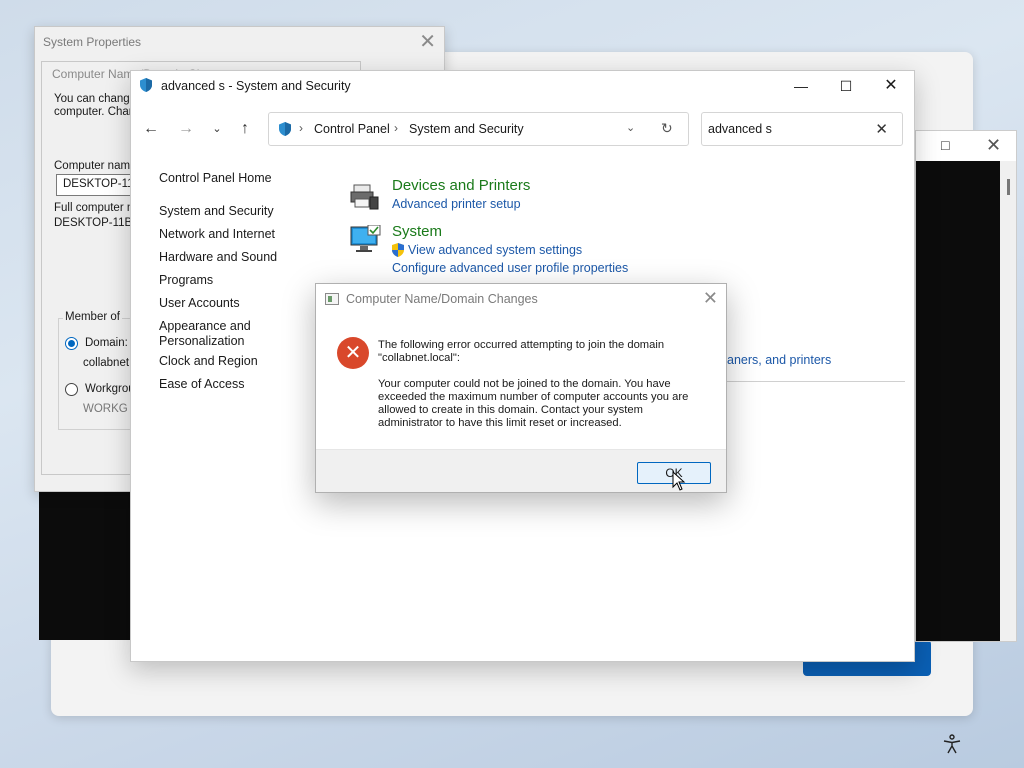 The height and width of the screenshot is (768, 1024). Describe the element at coordinates (667, 128) in the screenshot. I see `refresh-icon: ↻` at that location.